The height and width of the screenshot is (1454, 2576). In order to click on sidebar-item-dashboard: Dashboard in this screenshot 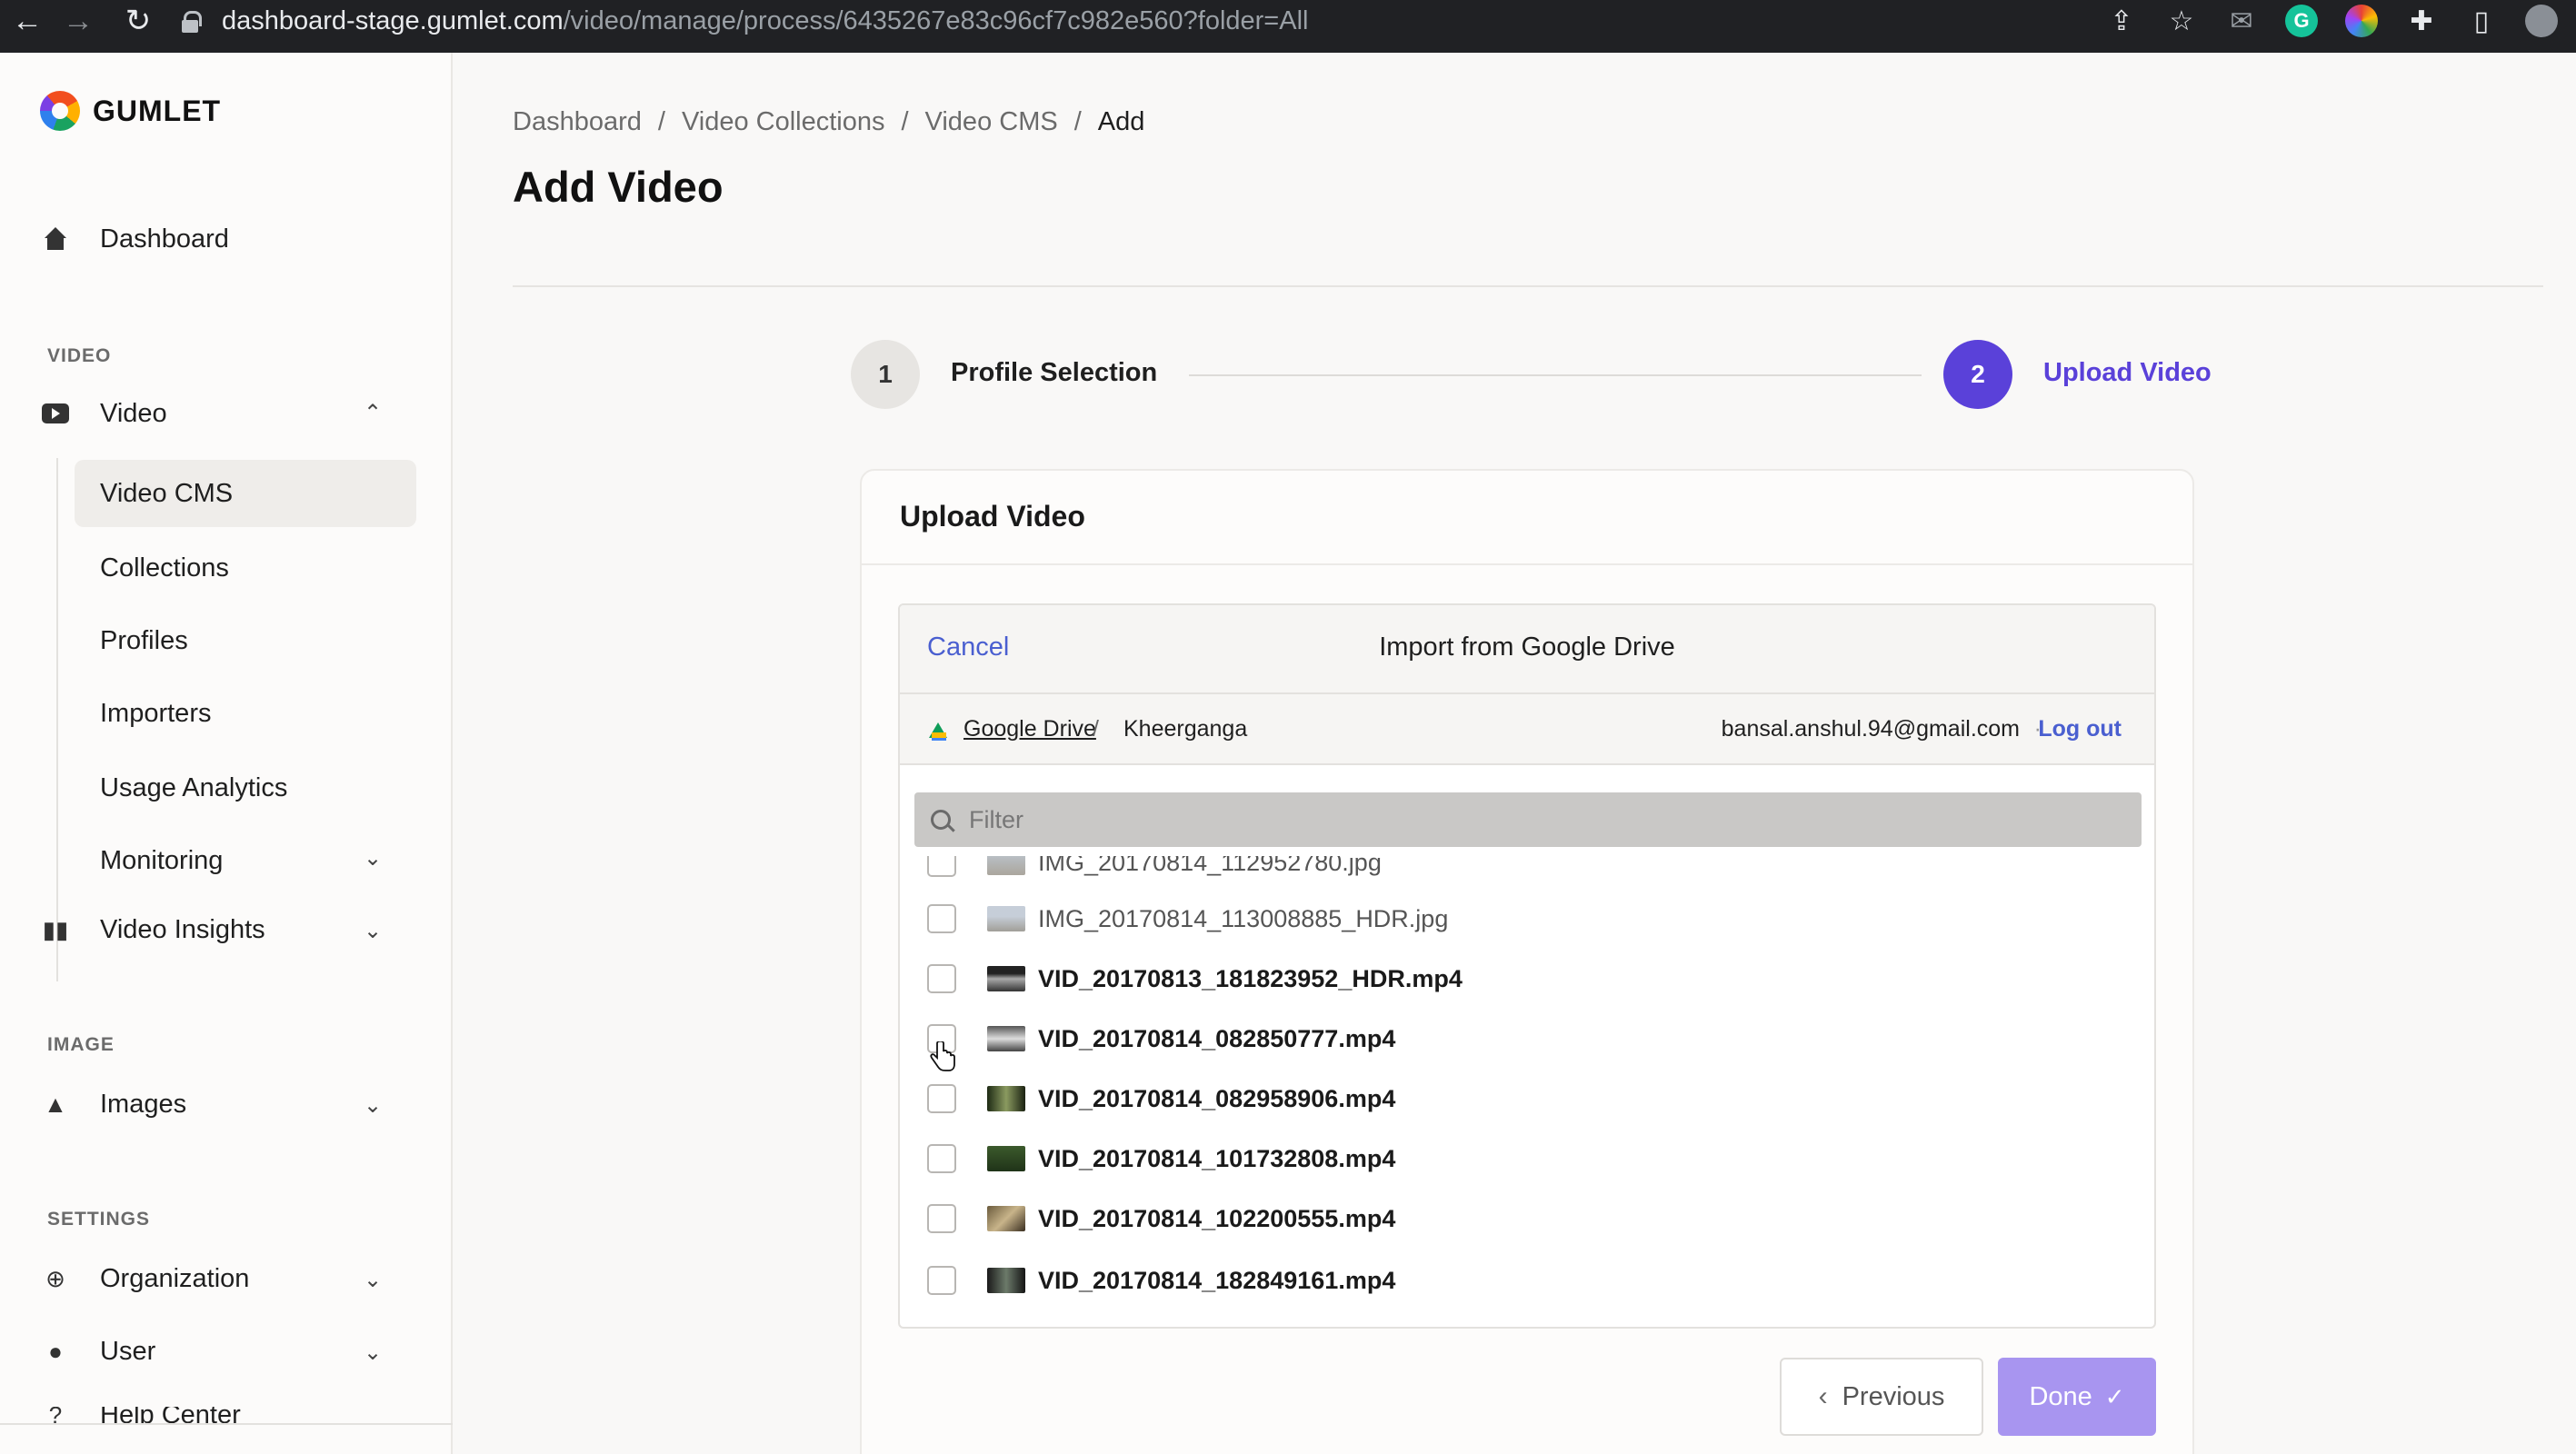, I will do `click(134, 239)`.